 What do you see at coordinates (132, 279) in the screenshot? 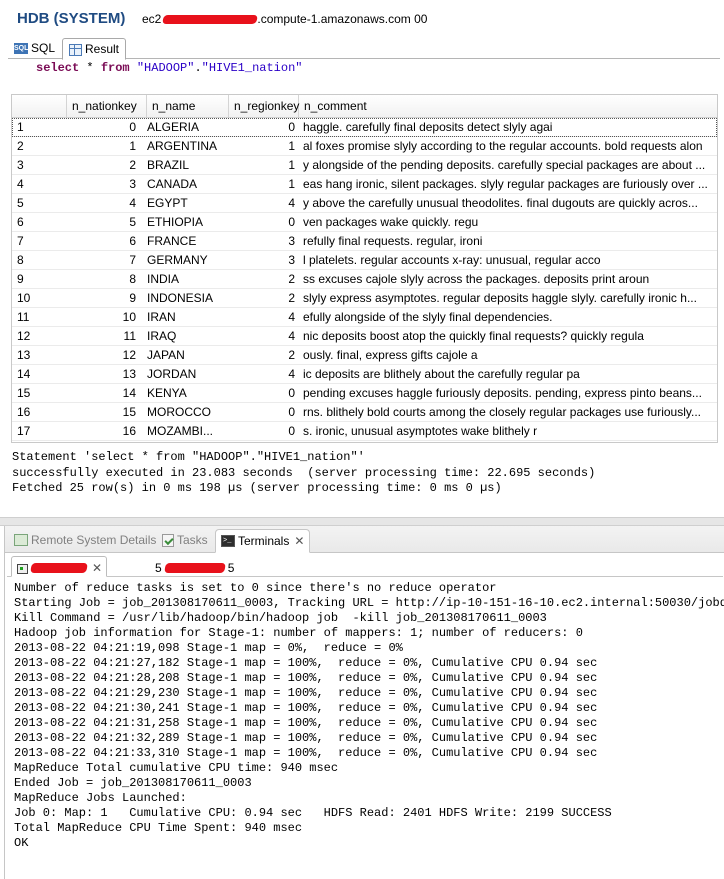
I see `cell-nationkey: 8` at bounding box center [132, 279].